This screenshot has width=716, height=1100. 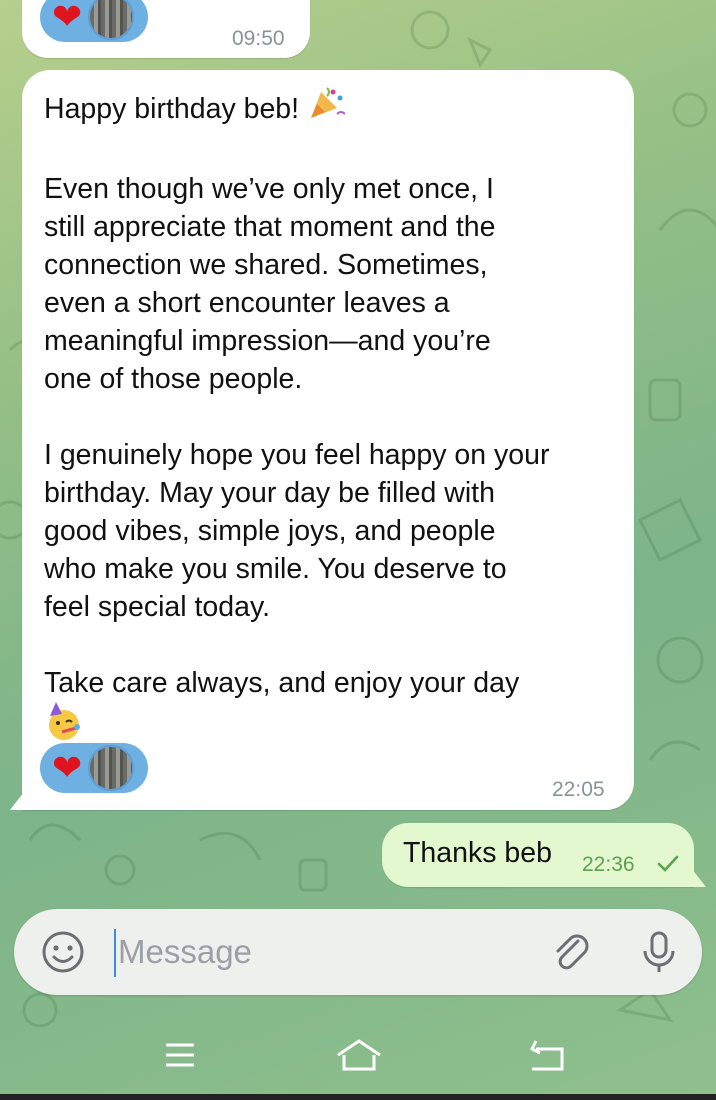 What do you see at coordinates (358, 952) in the screenshot?
I see `message-composer: Message` at bounding box center [358, 952].